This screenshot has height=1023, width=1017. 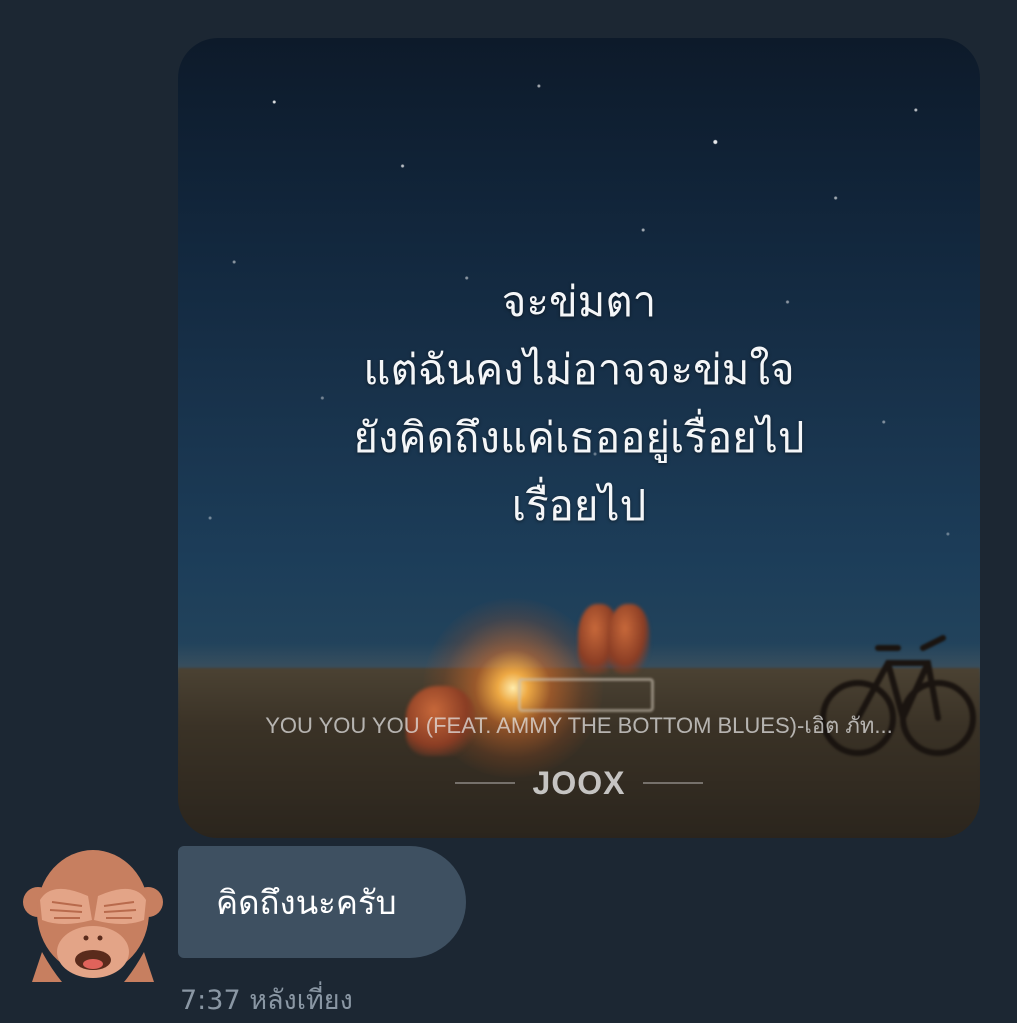 I want to click on bicycle-icon, so click(x=898, y=695).